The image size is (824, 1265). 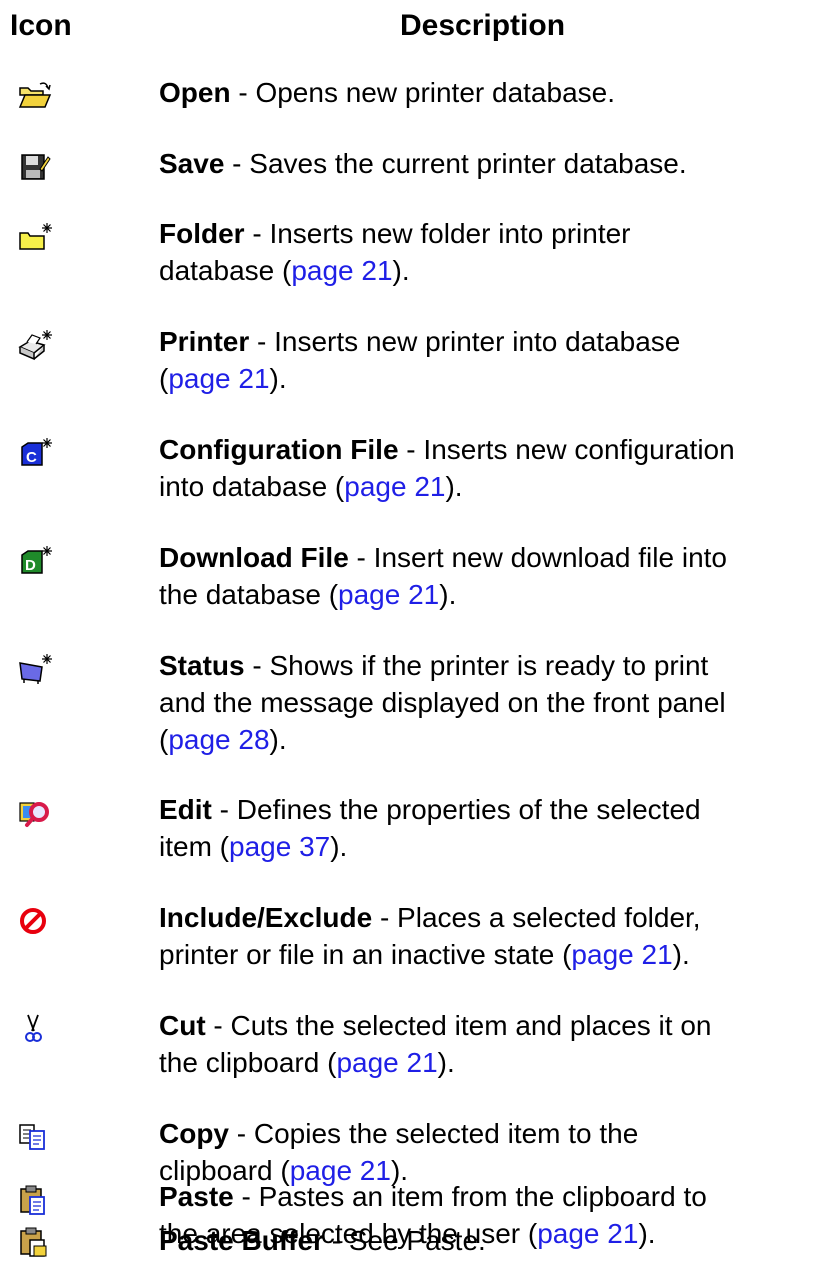 I want to click on page-link: page 28, so click(x=218, y=739).